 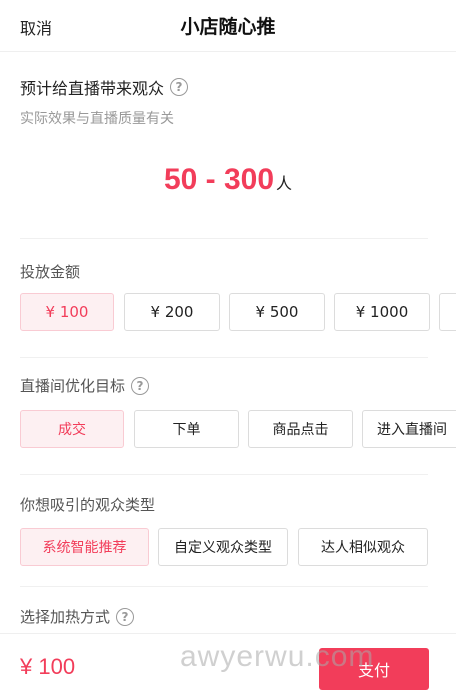 What do you see at coordinates (84, 547) in the screenshot?
I see `audience-option-smart: 系统智能推荐` at bounding box center [84, 547].